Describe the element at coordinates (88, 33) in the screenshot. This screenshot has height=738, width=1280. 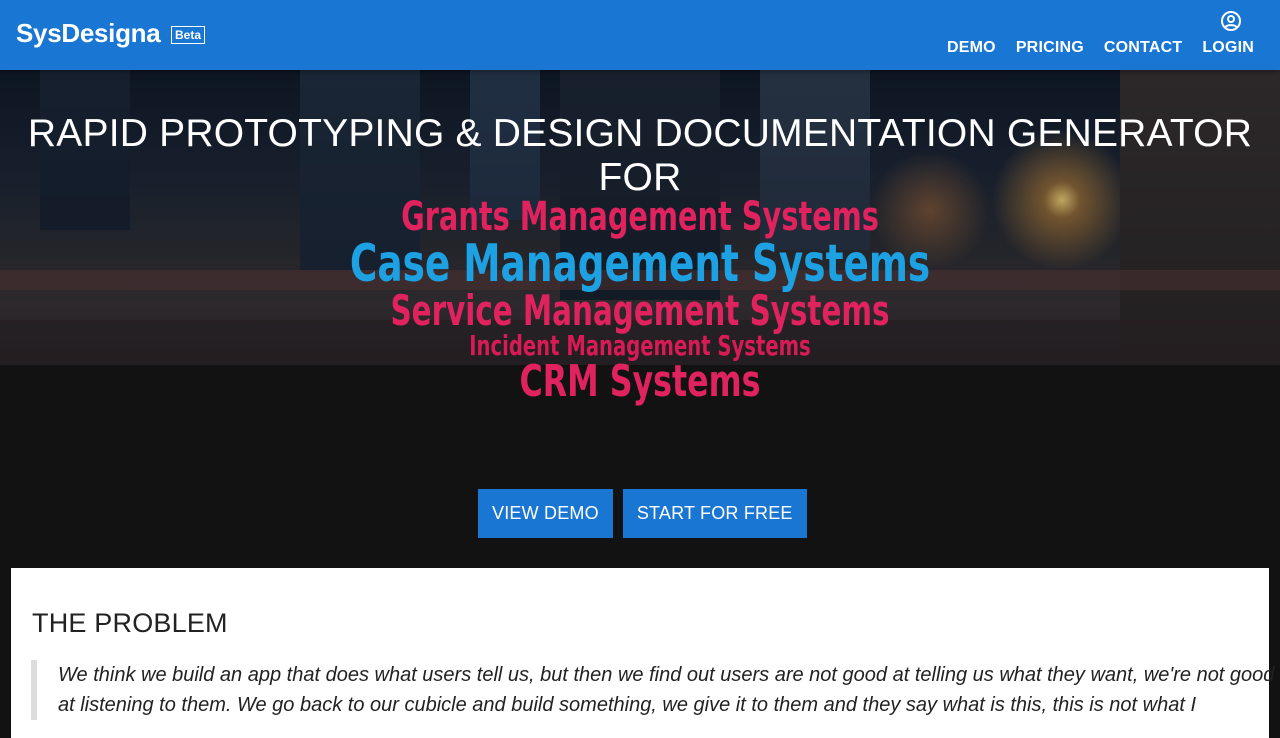
I see `brand-logo: SysDesigna` at that location.